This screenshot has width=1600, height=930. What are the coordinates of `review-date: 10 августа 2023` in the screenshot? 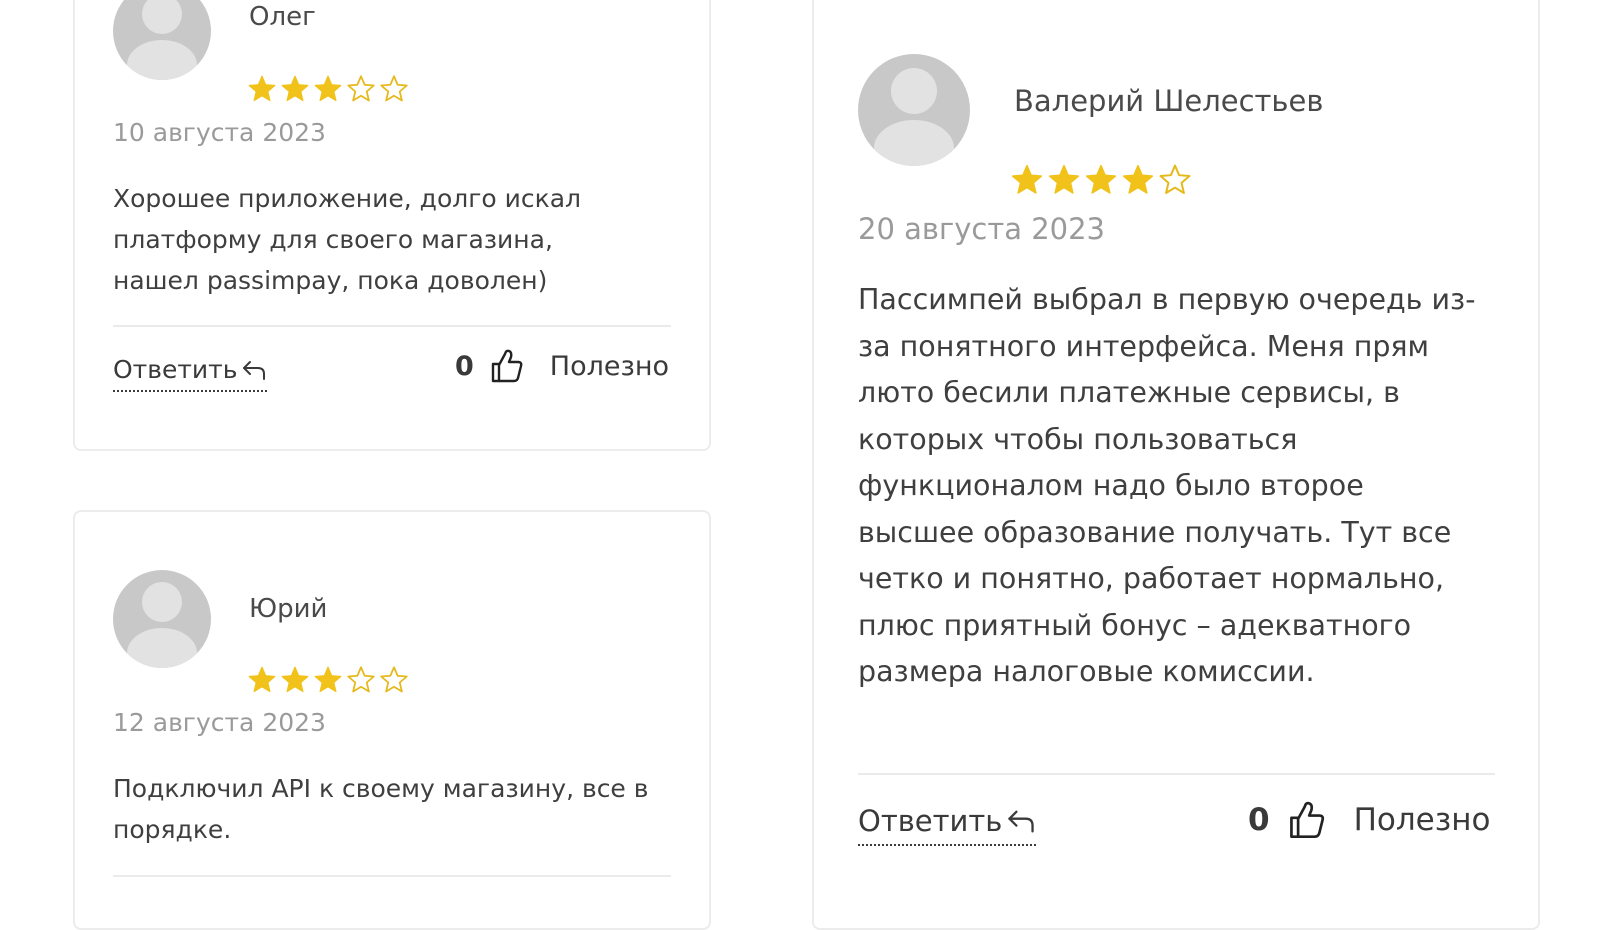 It's located at (219, 132).